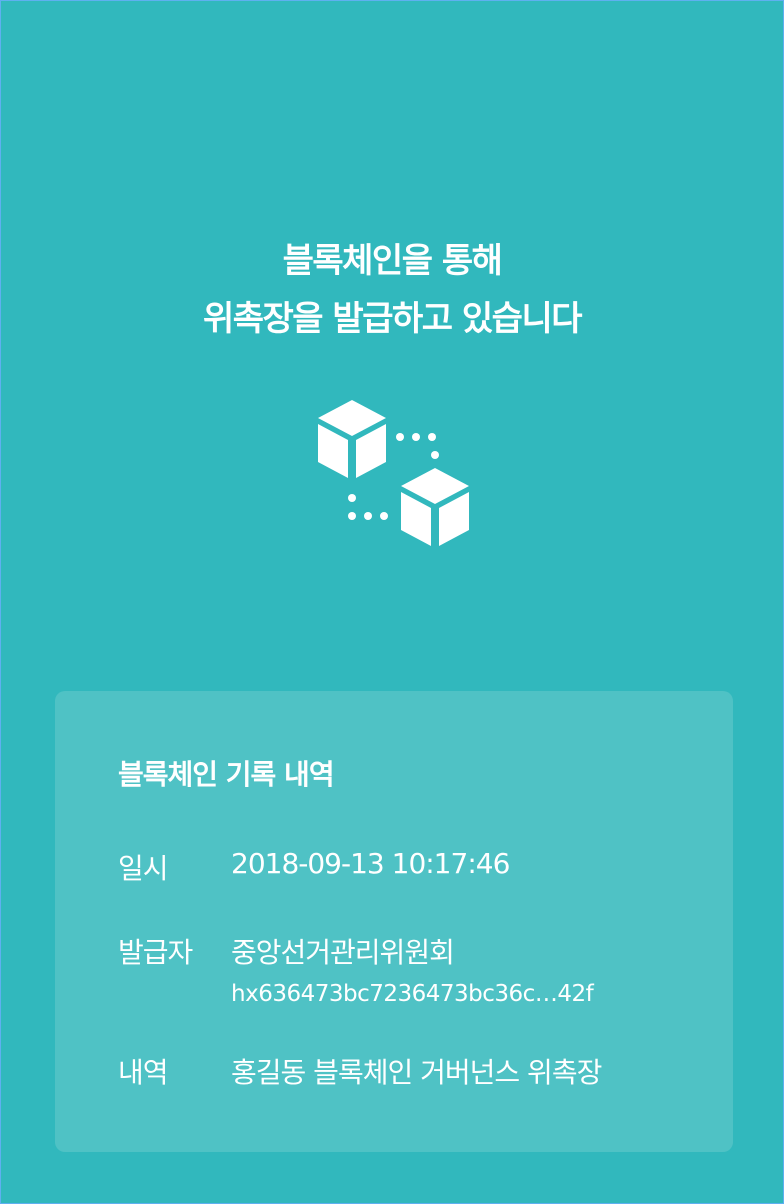 This screenshot has width=784, height=1204. I want to click on headline-line-2: 위촉장을 발급하고 있습니다, so click(392, 319).